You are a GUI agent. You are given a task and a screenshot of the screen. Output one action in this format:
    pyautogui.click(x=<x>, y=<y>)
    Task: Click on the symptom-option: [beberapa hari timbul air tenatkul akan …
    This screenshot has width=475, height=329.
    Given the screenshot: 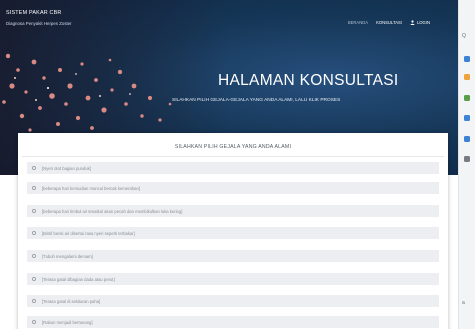 What is the action you would take?
    pyautogui.click(x=233, y=211)
    